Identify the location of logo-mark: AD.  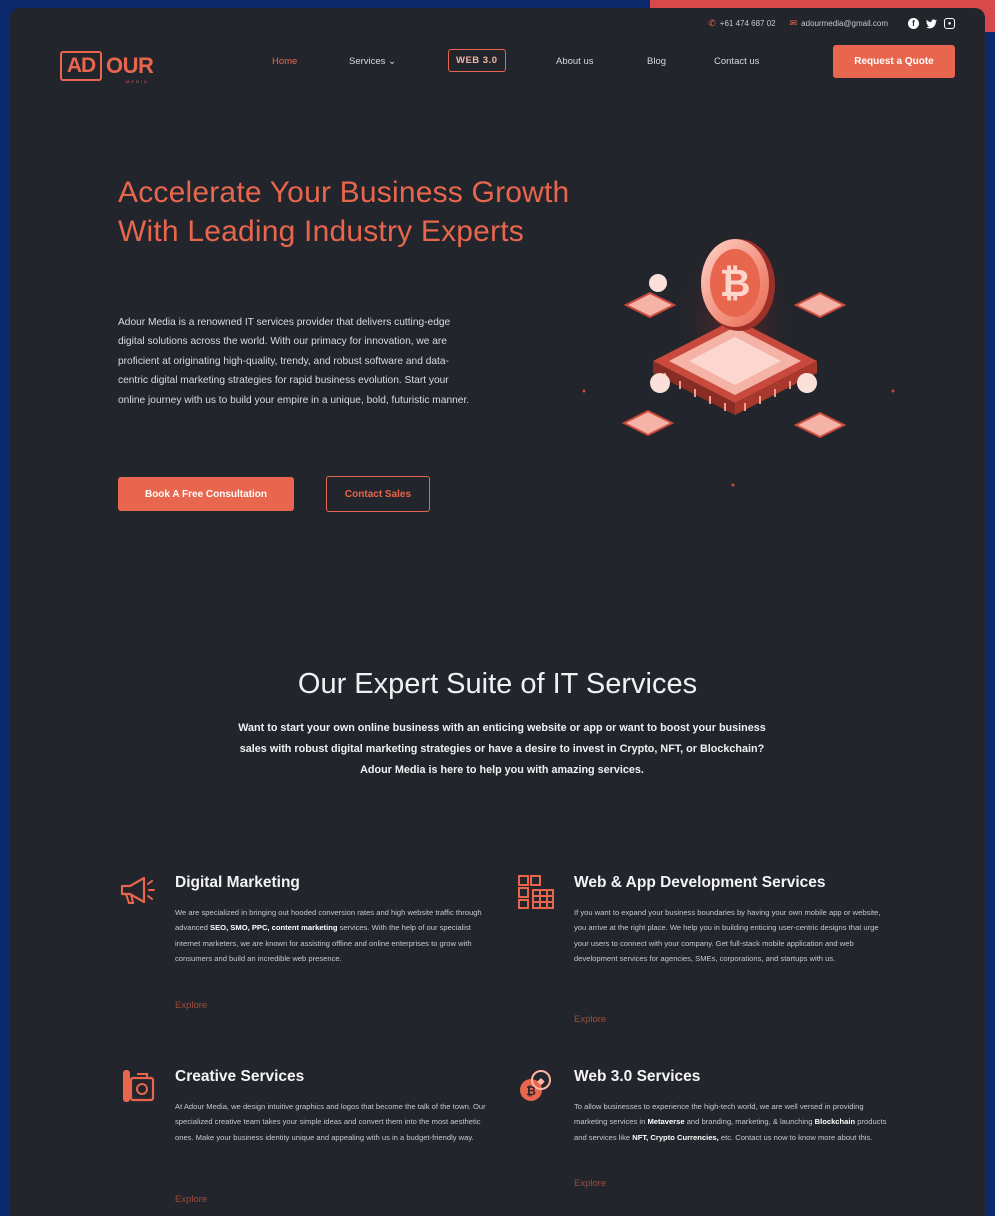
(81, 66).